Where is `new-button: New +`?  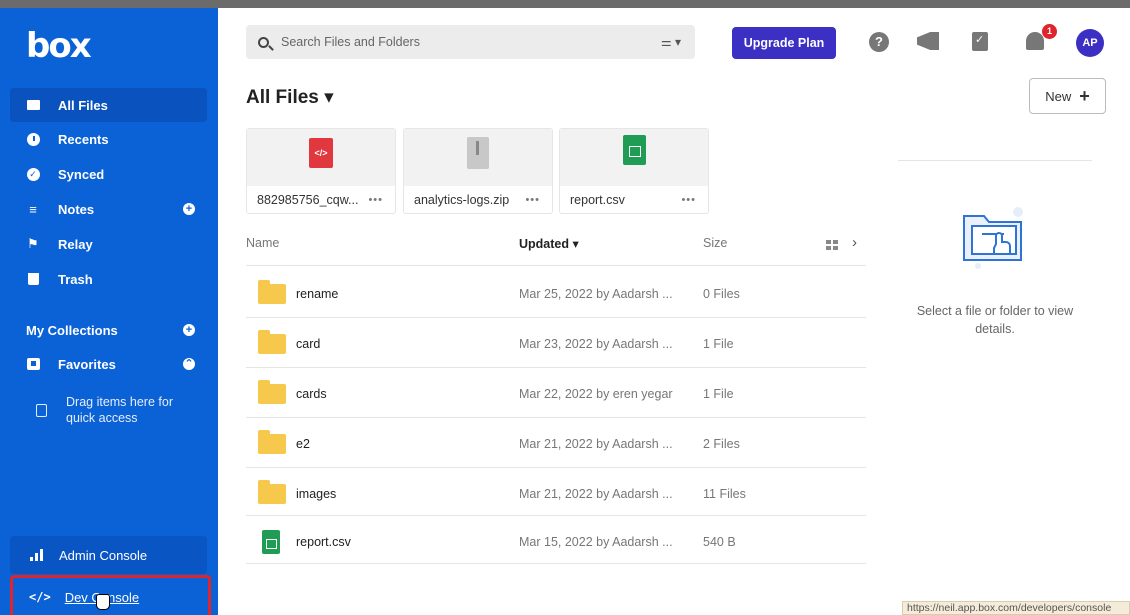
new-button: New + is located at coordinates (1067, 96).